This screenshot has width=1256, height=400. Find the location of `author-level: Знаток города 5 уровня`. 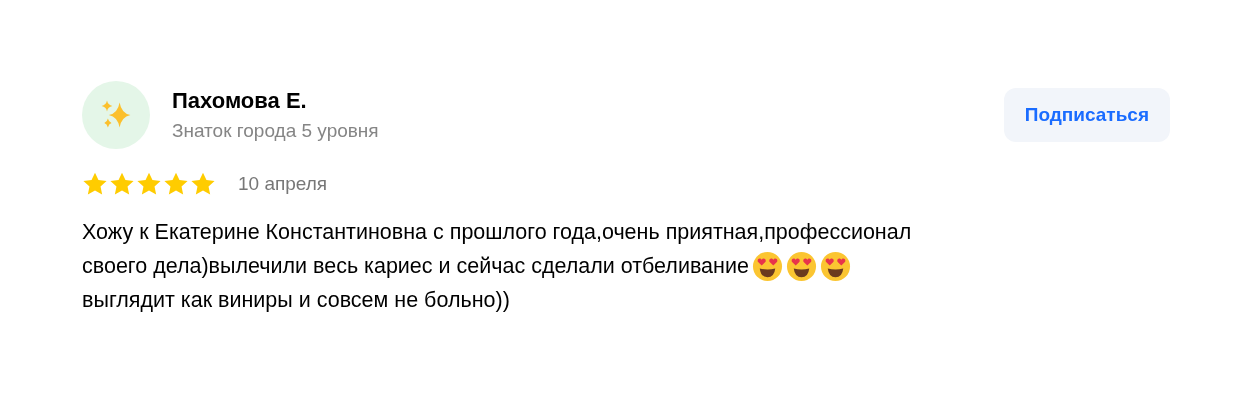

author-level: Знаток города 5 уровня is located at coordinates (276, 131).